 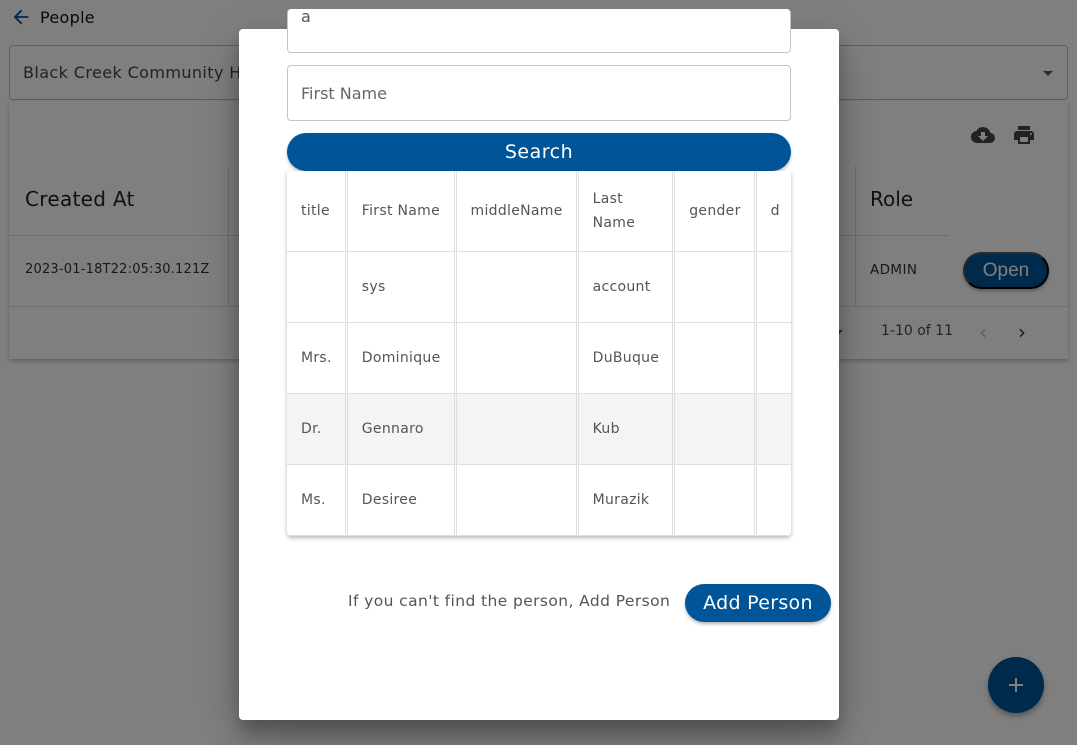 What do you see at coordinates (317, 500) in the screenshot?
I see `title-cell: Ms.` at bounding box center [317, 500].